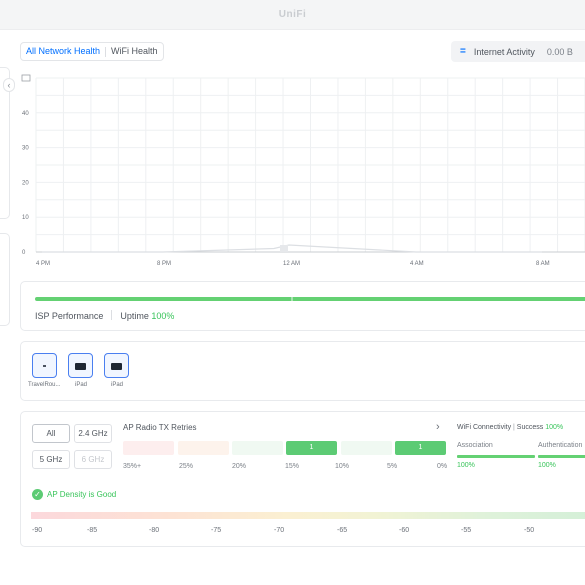 Image resolution: width=585 pixels, height=585 pixels. What do you see at coordinates (475, 445) in the screenshot?
I see `association-label: Association` at bounding box center [475, 445].